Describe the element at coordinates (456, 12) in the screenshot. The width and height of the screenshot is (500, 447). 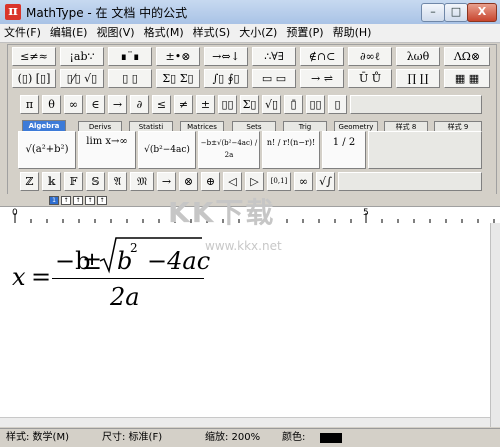
I see `maximize-button: □` at that location.